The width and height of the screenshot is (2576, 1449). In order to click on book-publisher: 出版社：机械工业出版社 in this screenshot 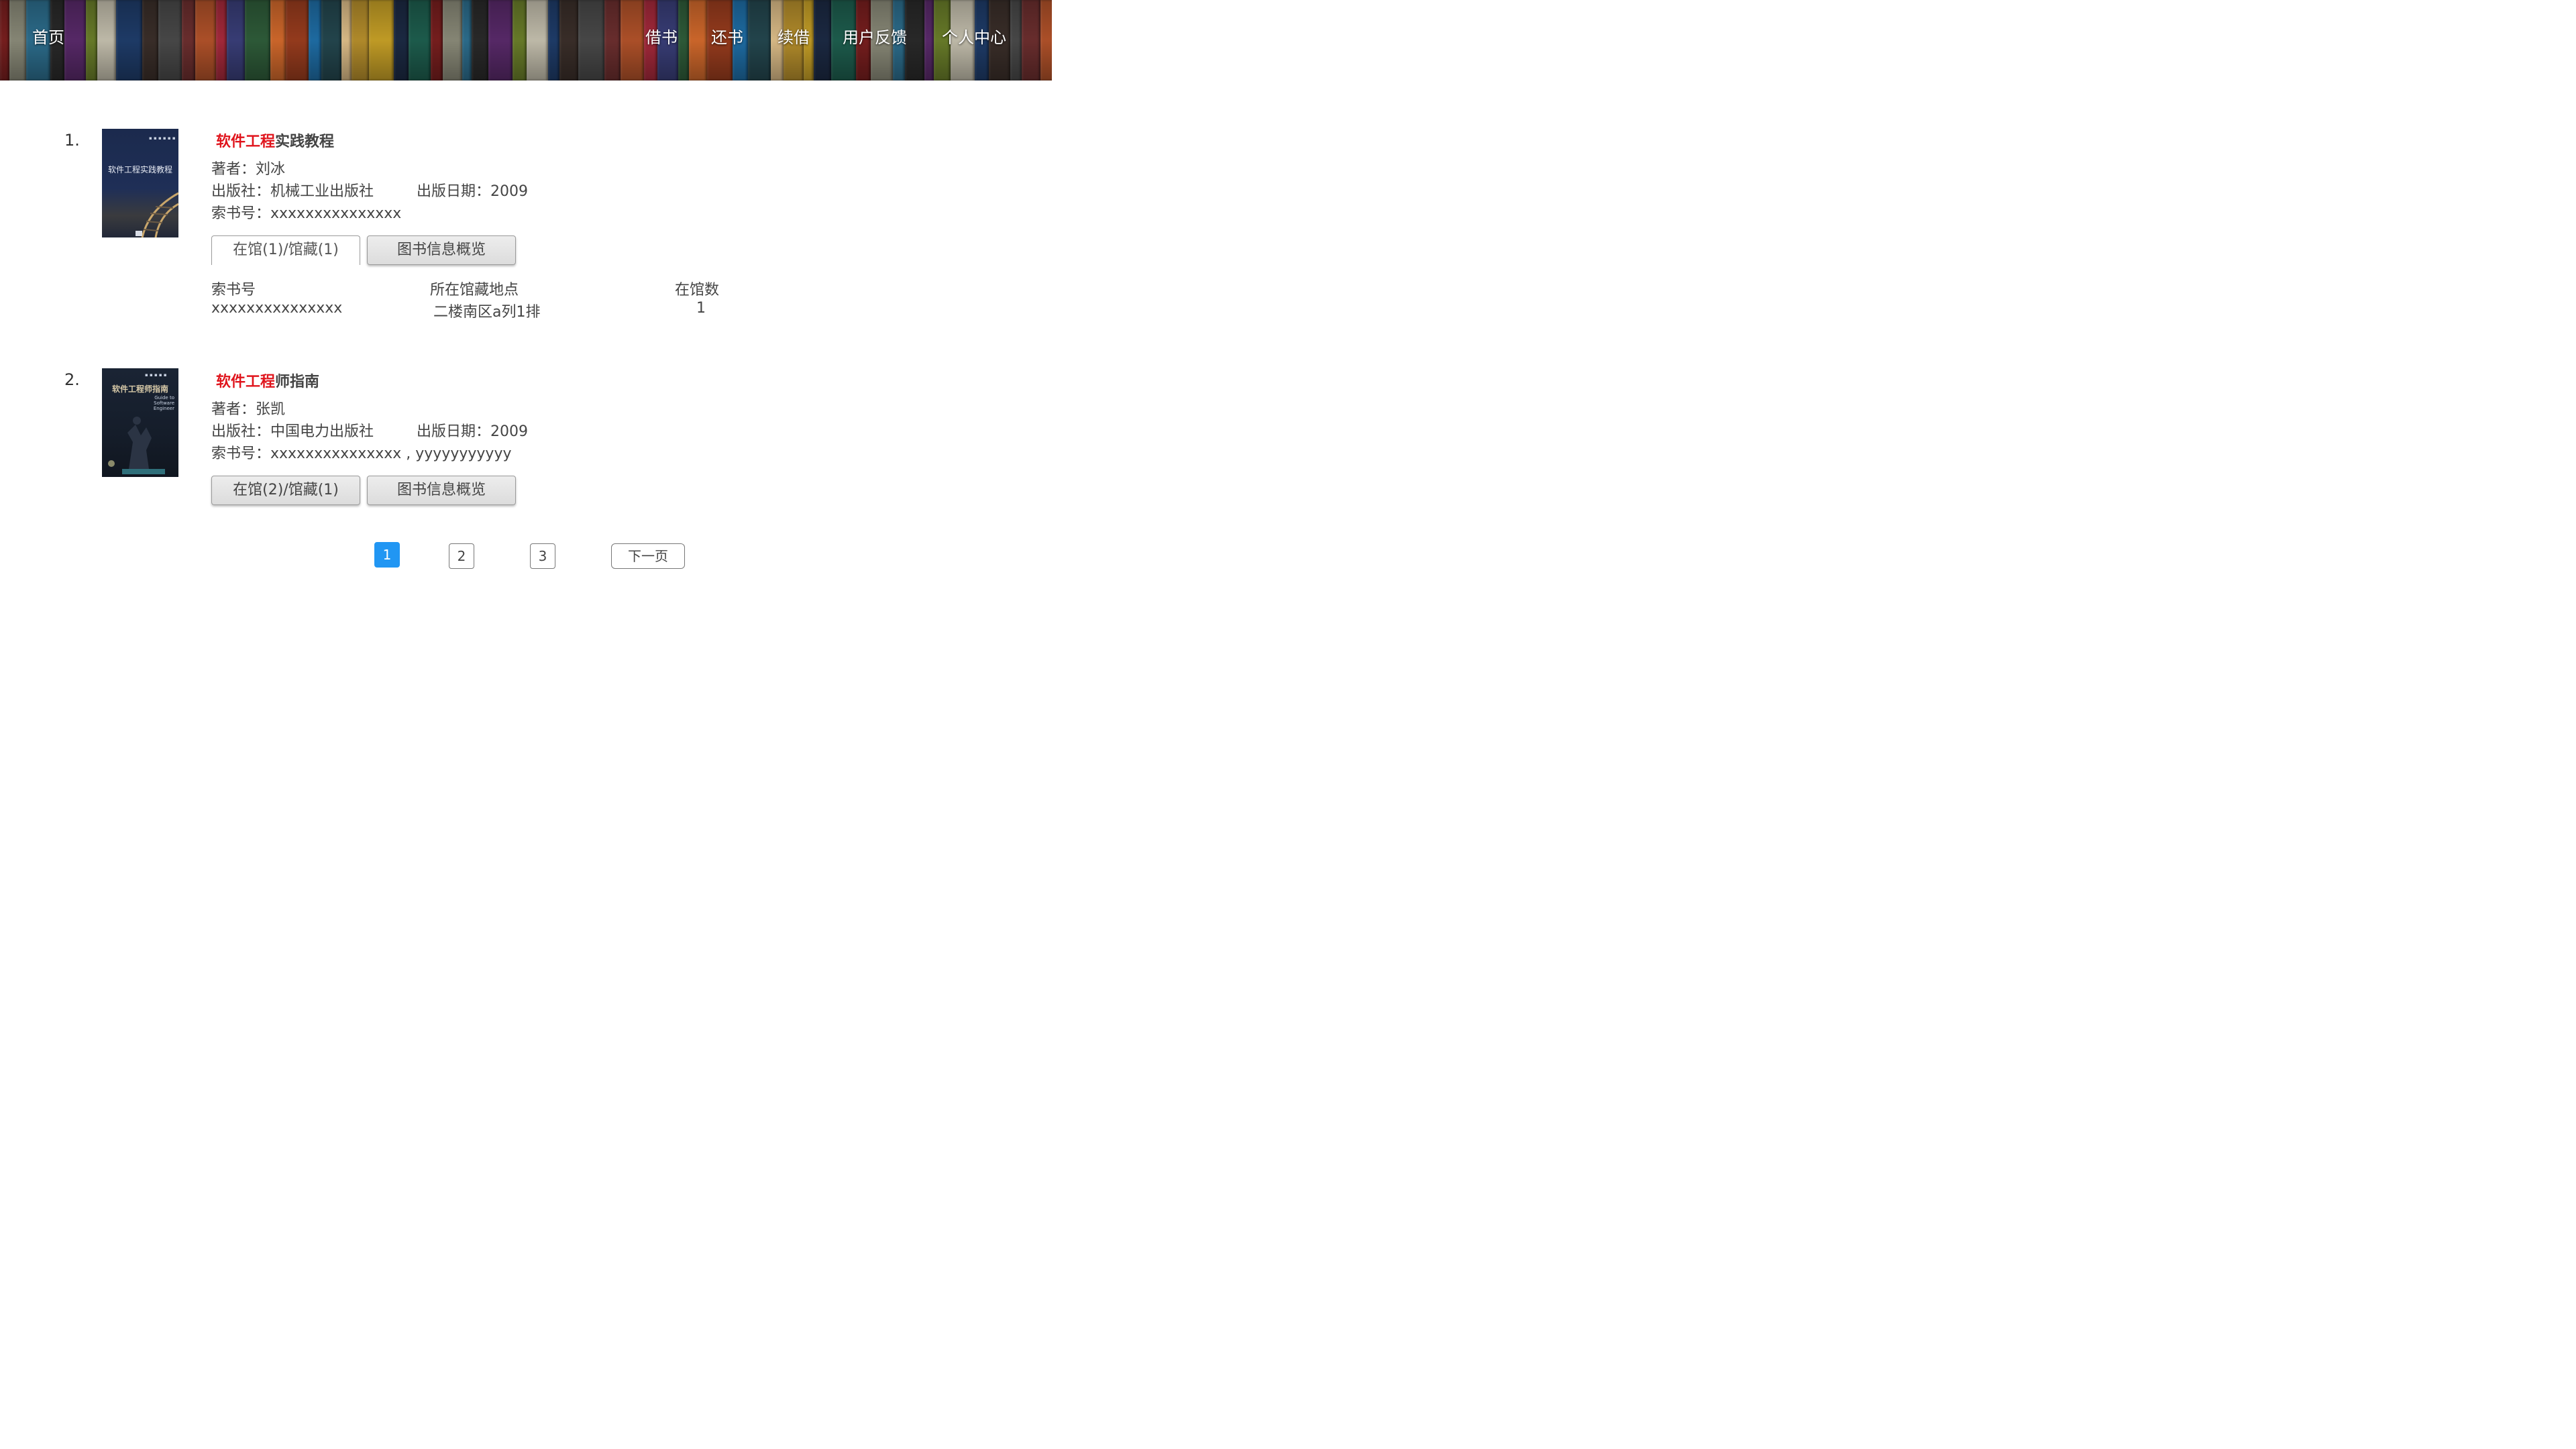, I will do `click(292, 191)`.